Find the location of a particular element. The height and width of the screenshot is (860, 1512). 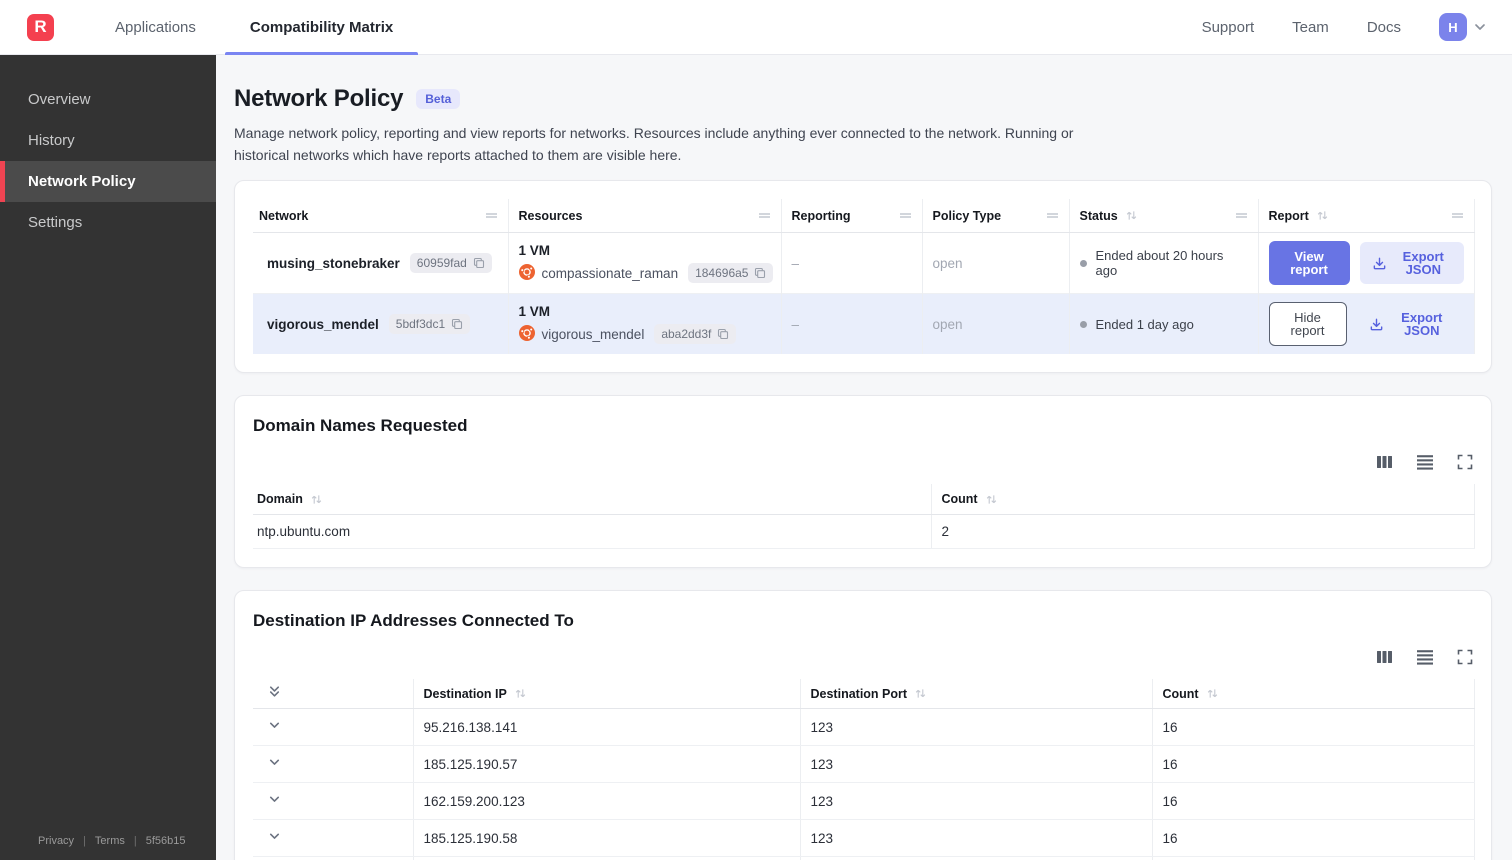

column-header-domain: Domain is located at coordinates (592, 499).